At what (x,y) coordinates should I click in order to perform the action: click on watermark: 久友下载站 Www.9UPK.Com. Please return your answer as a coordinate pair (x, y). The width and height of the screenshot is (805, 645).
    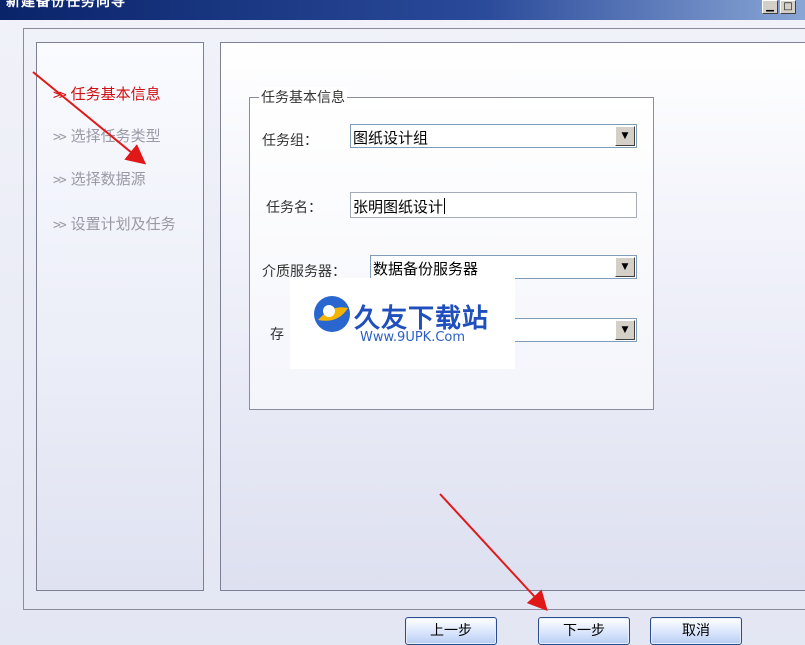
    Looking at the image, I should click on (402, 323).